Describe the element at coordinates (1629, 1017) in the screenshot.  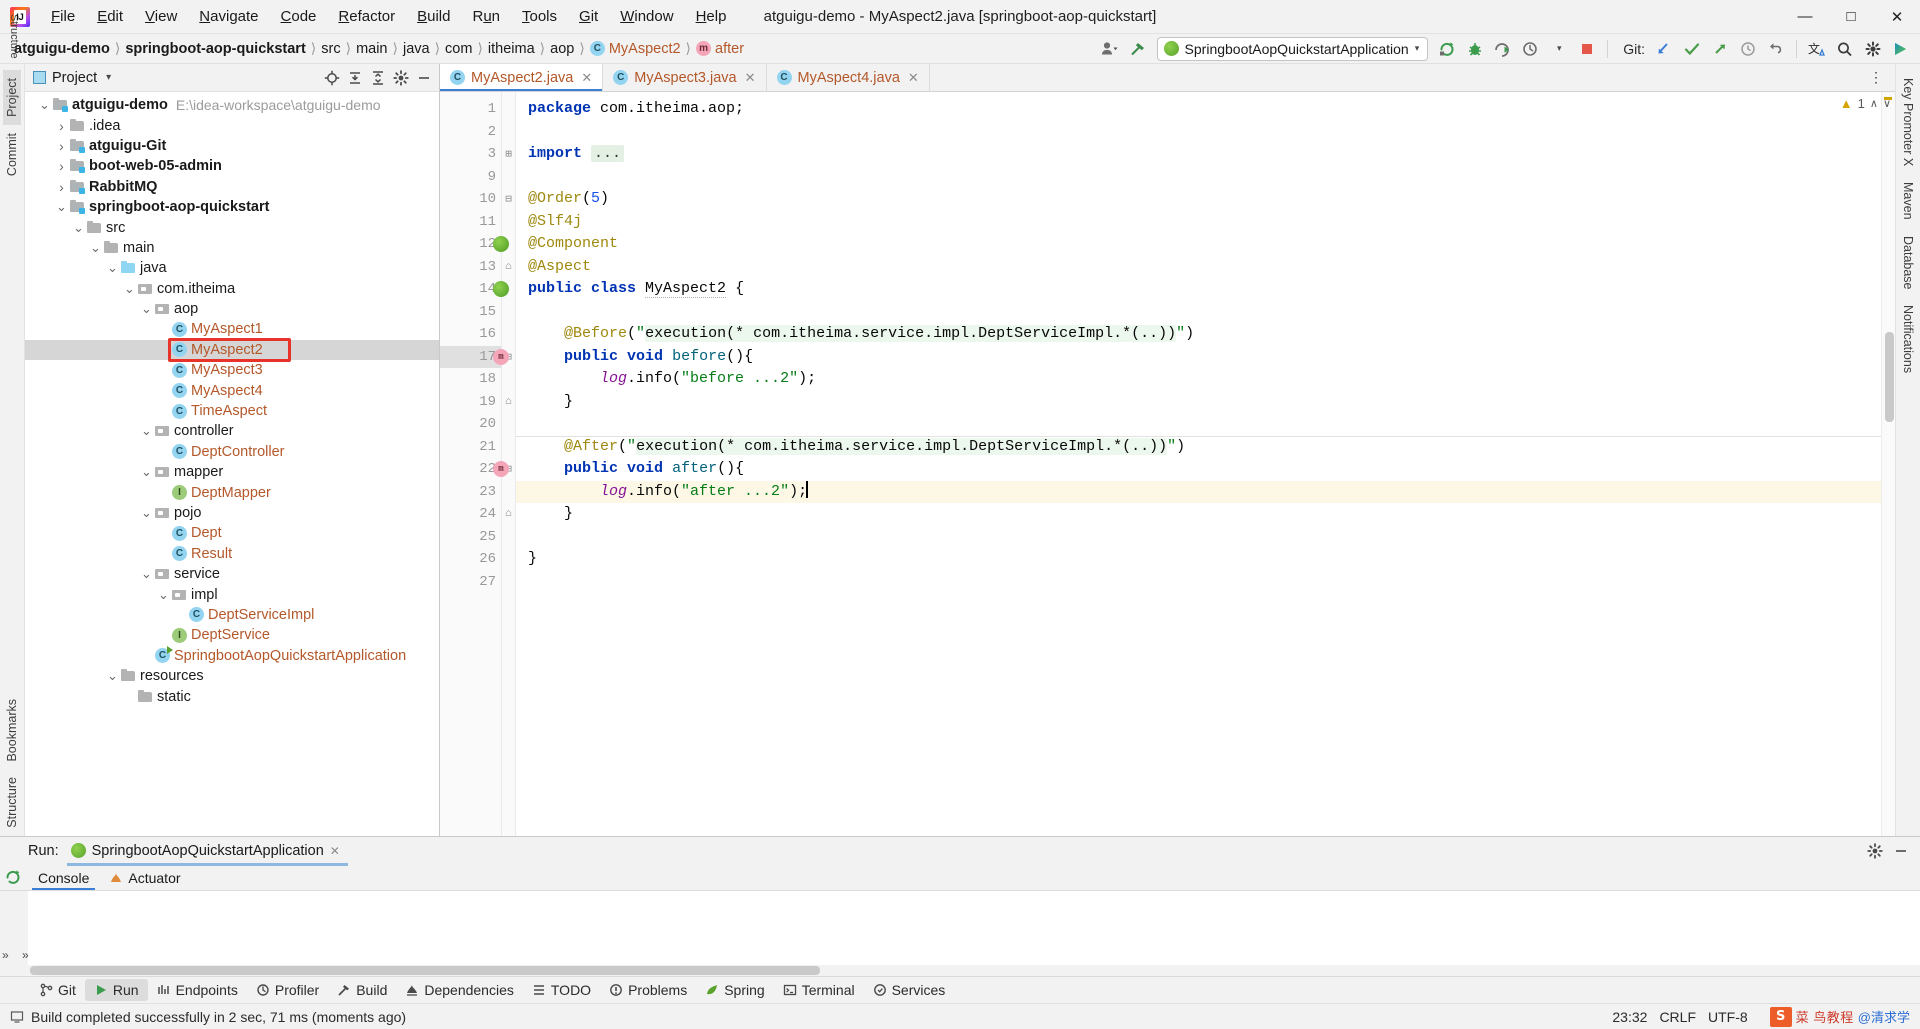
I see `caret-position: 23:32` at that location.